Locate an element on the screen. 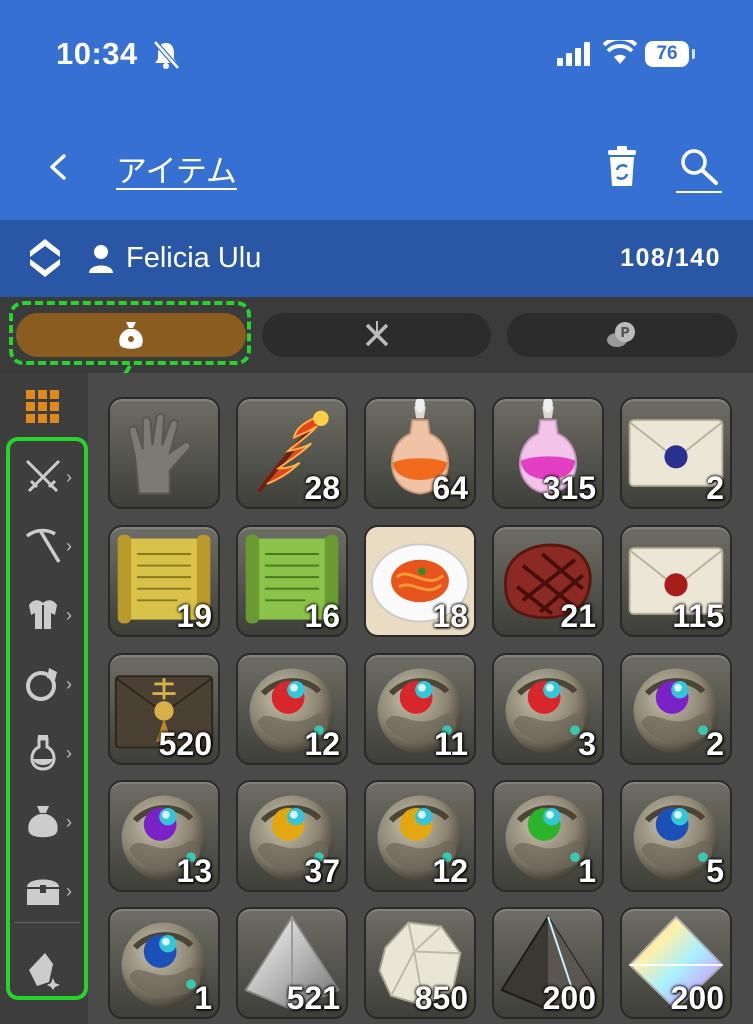  item-slot: 3 is located at coordinates (548, 709).